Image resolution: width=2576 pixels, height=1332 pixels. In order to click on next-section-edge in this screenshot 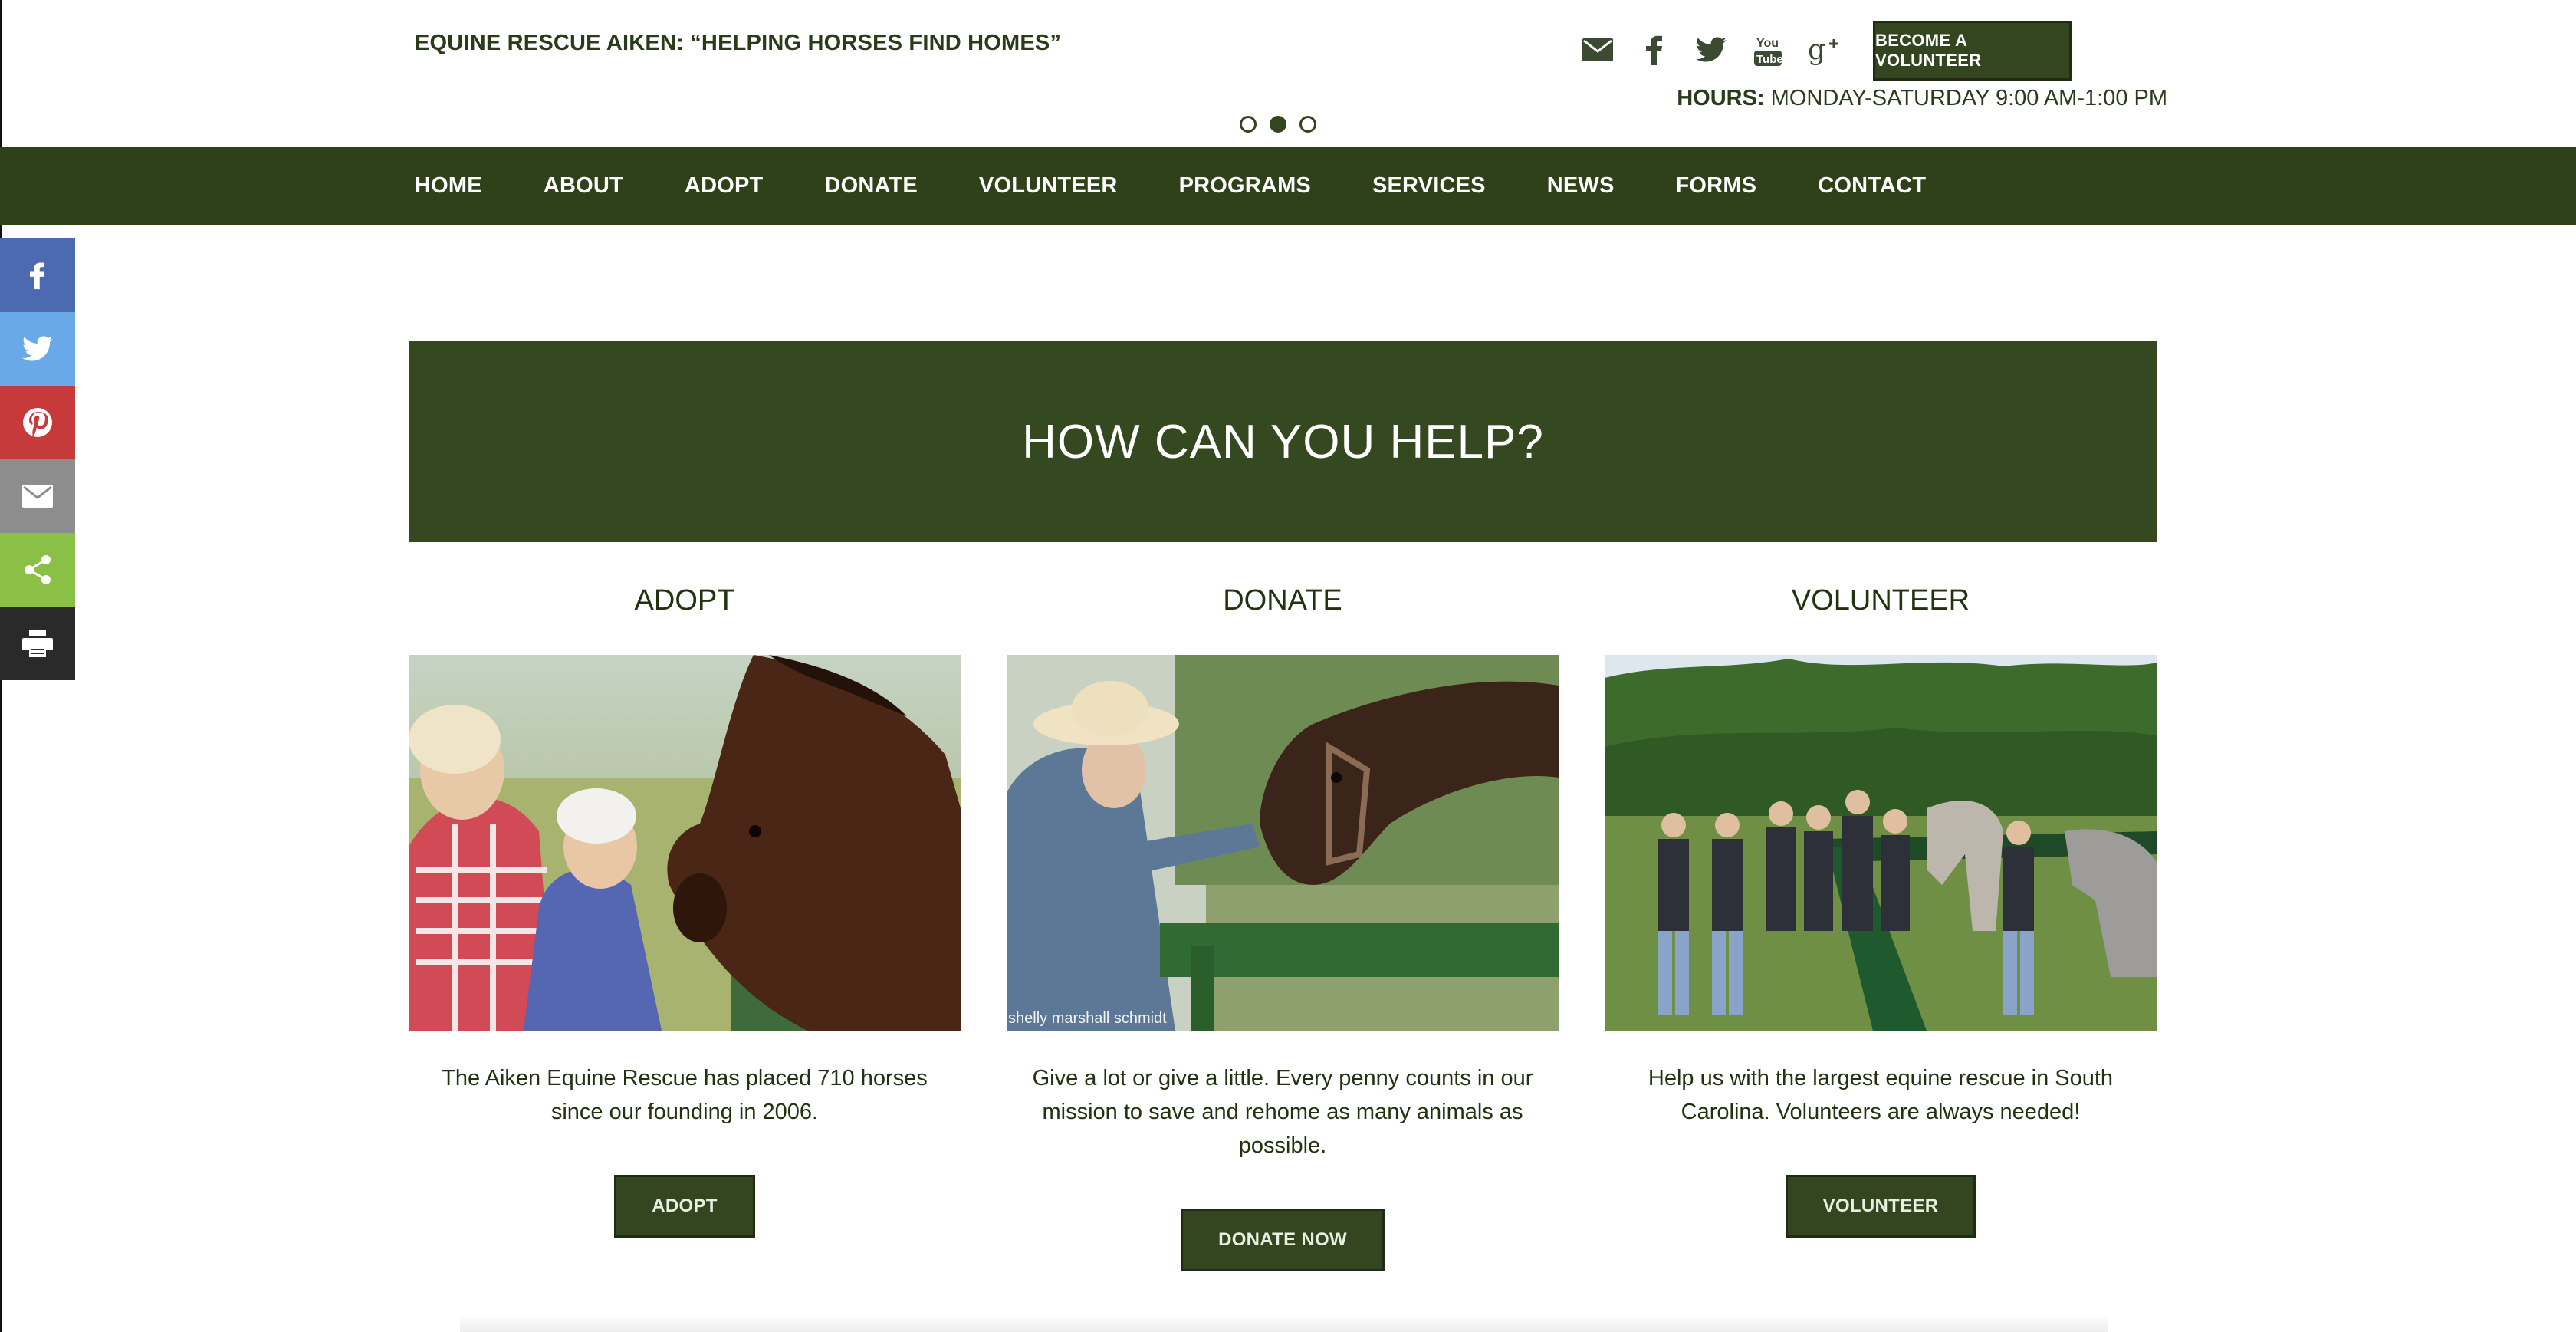, I will do `click(1284, 1323)`.